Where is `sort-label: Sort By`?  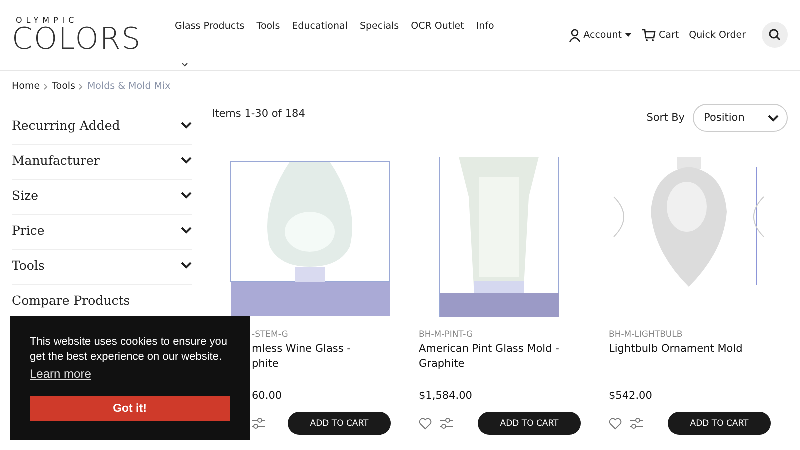 sort-label: Sort By is located at coordinates (665, 118).